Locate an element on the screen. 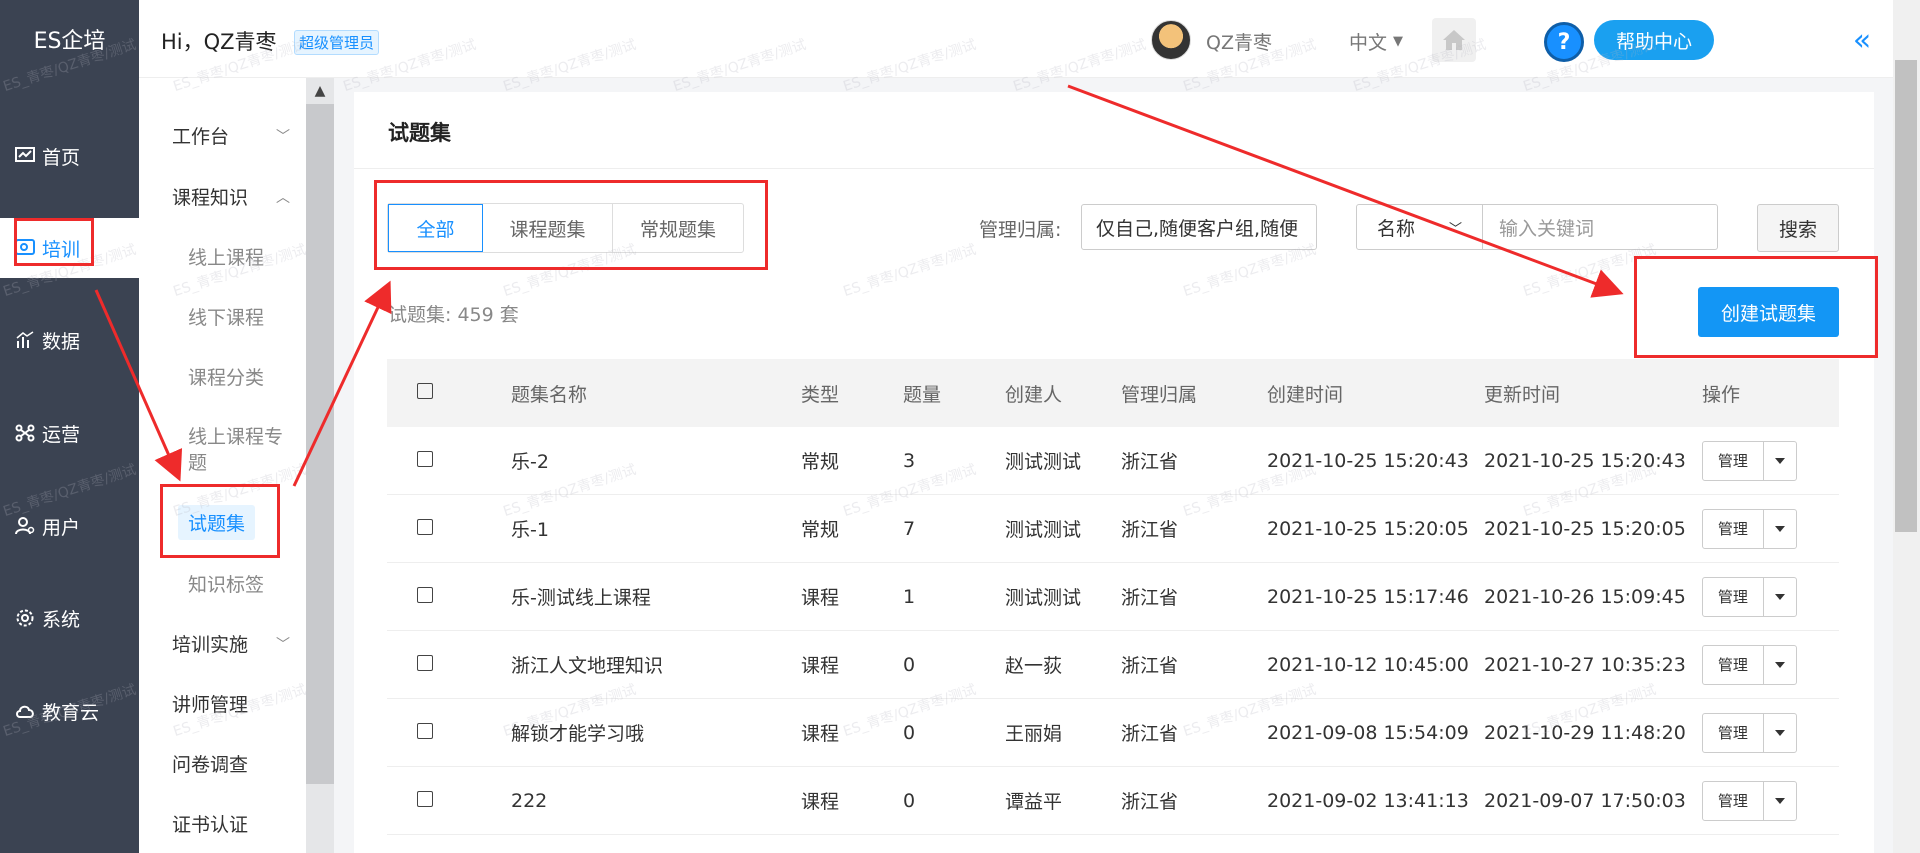  submenu-scroll-thumb is located at coordinates (320, 444).